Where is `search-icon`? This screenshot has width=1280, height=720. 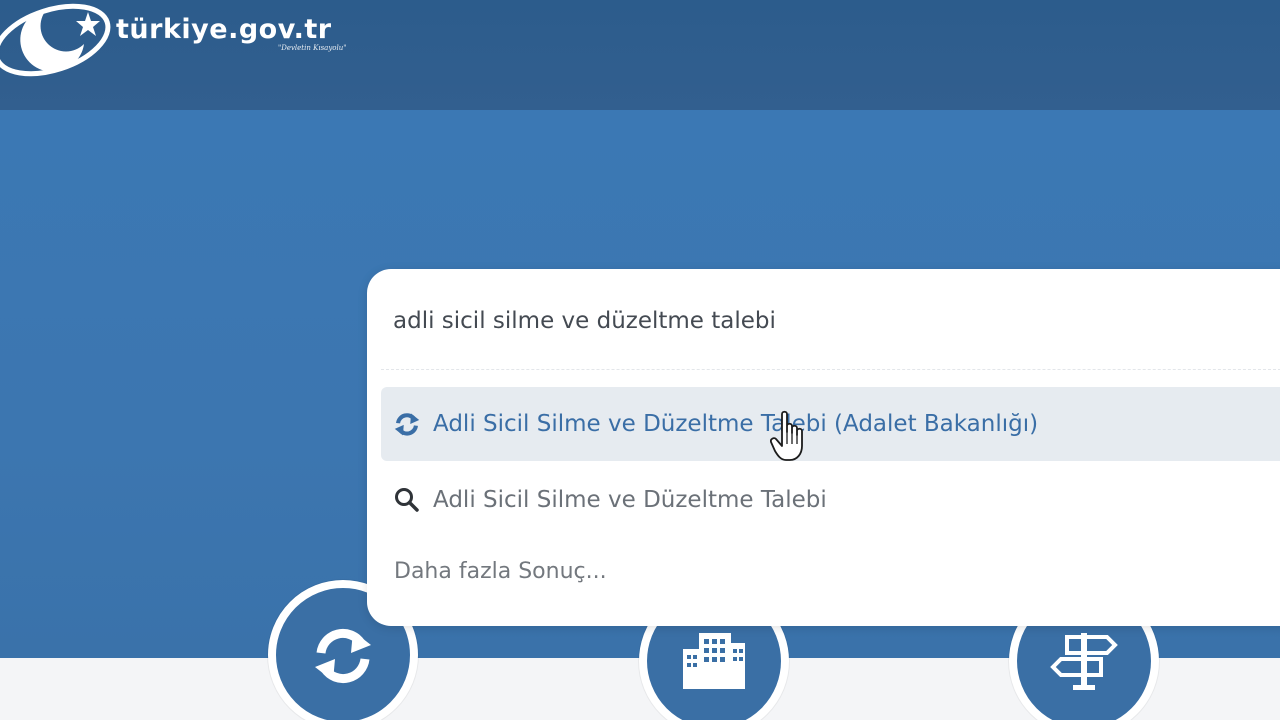
search-icon is located at coordinates (407, 500).